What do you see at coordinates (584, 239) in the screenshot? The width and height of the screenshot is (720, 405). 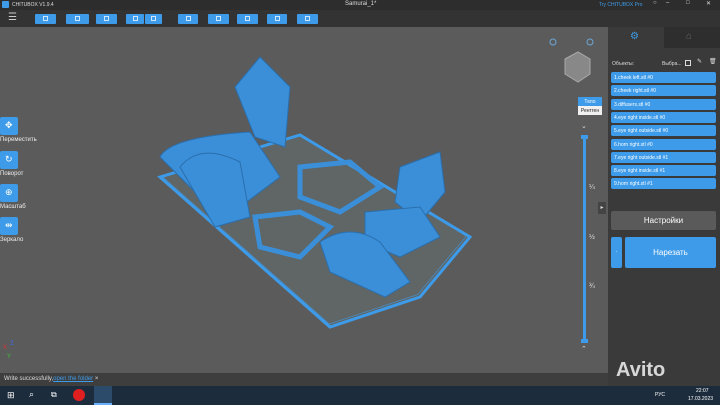 I see `layer-slider` at bounding box center [584, 239].